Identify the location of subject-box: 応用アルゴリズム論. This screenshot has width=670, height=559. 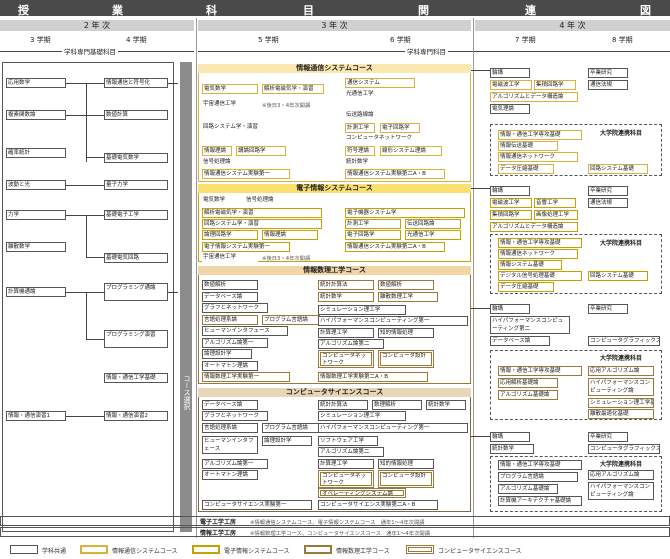
(621, 475).